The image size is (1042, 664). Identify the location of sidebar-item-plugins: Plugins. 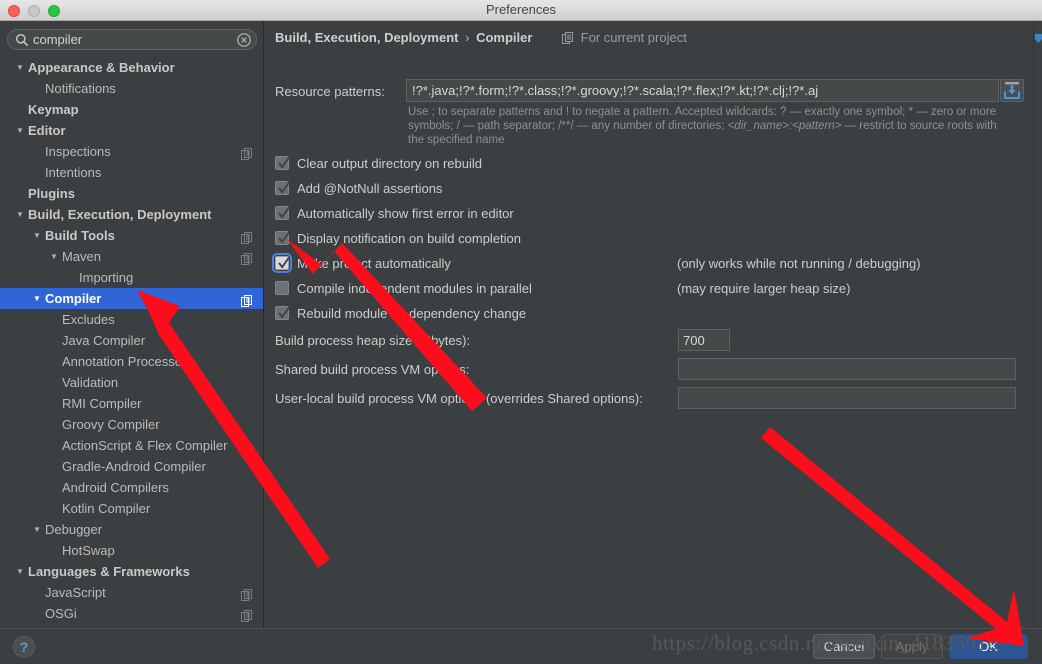
(131, 193).